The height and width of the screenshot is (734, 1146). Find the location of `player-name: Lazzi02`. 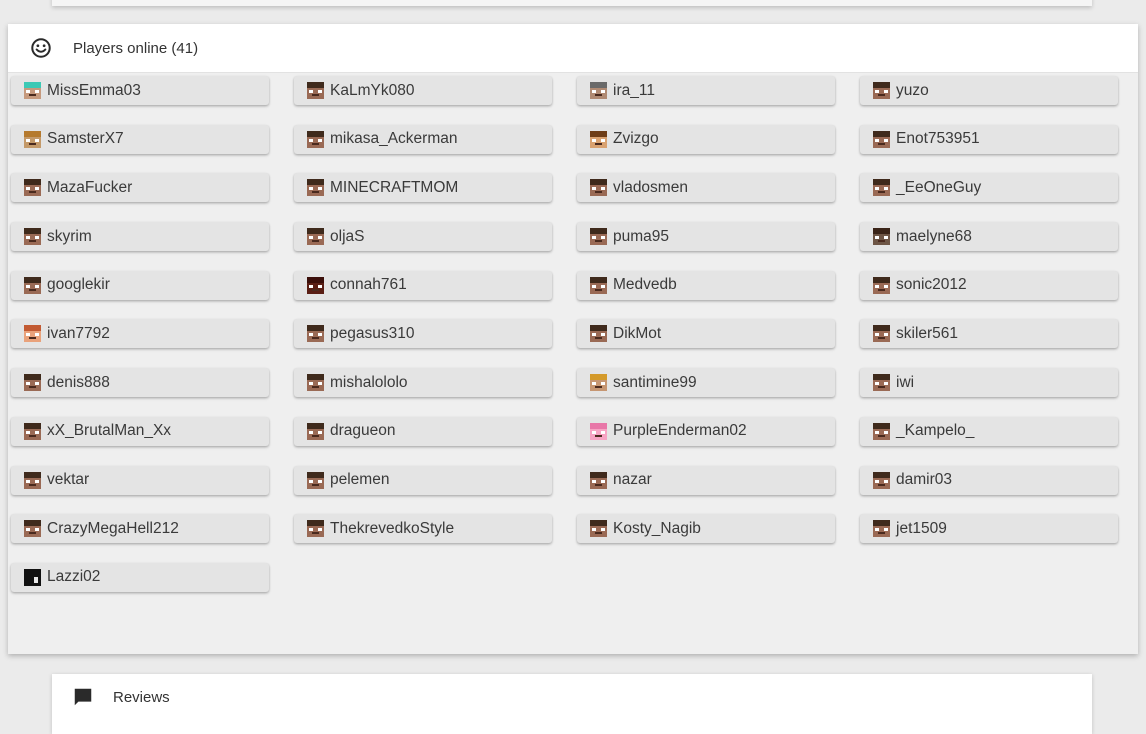

player-name: Lazzi02 is located at coordinates (74, 577).